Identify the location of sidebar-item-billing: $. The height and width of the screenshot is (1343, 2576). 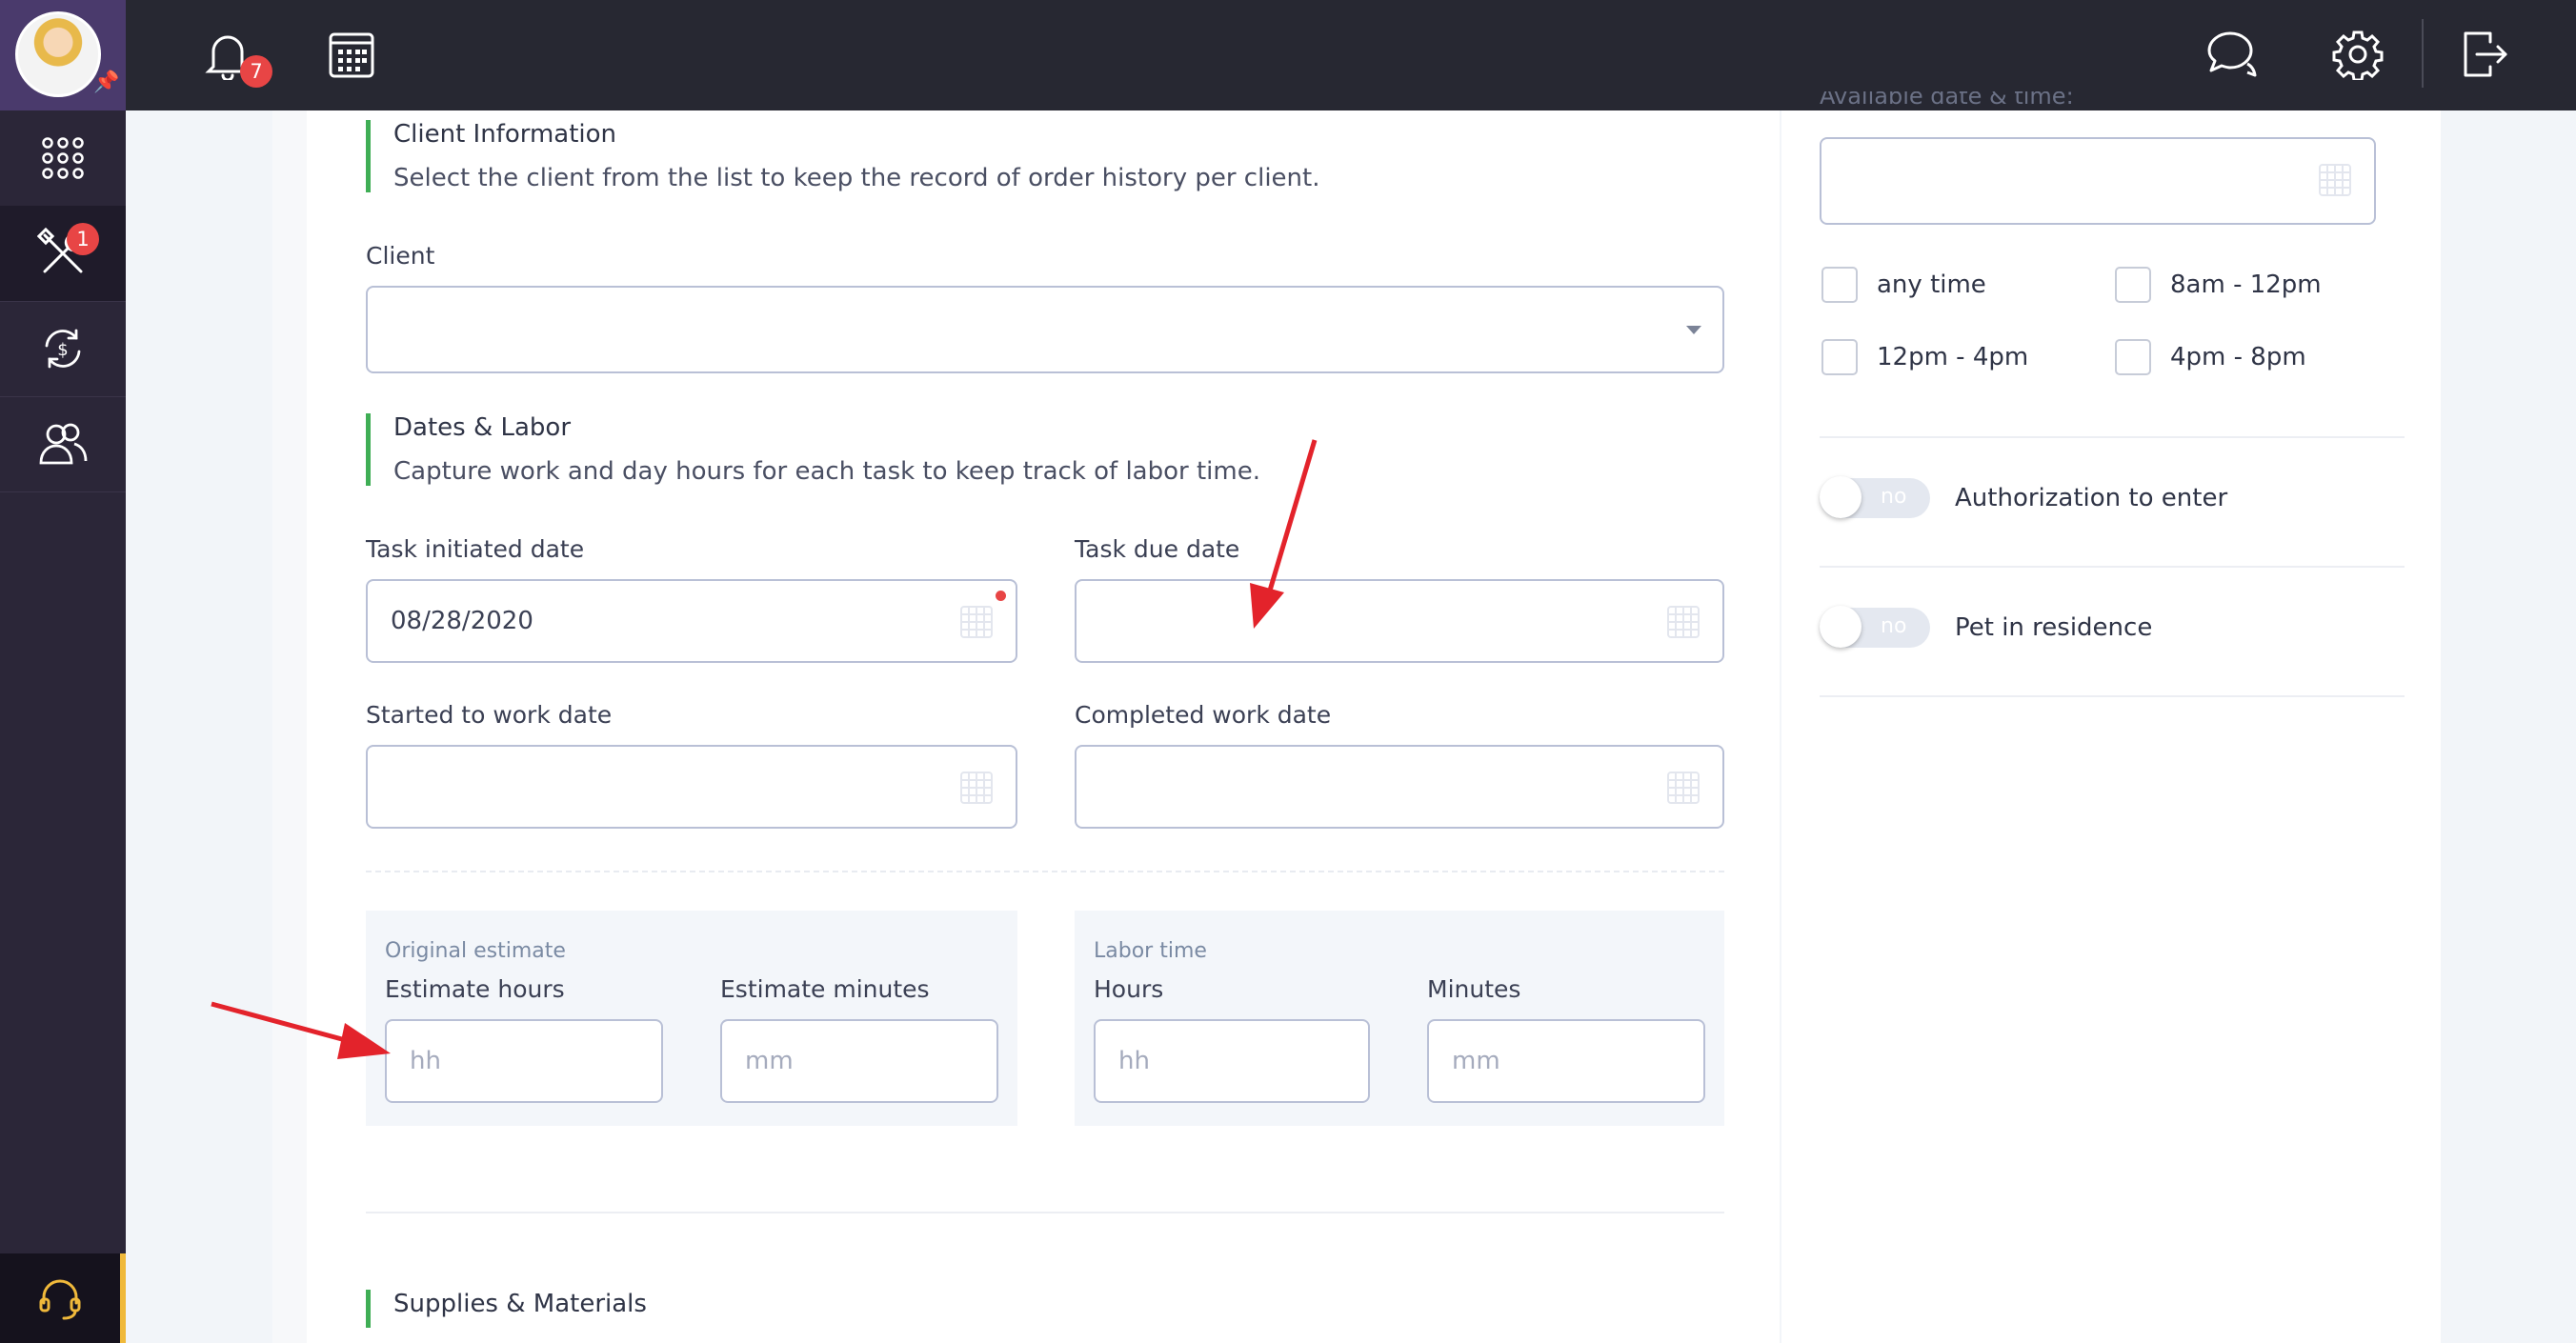
(63, 349).